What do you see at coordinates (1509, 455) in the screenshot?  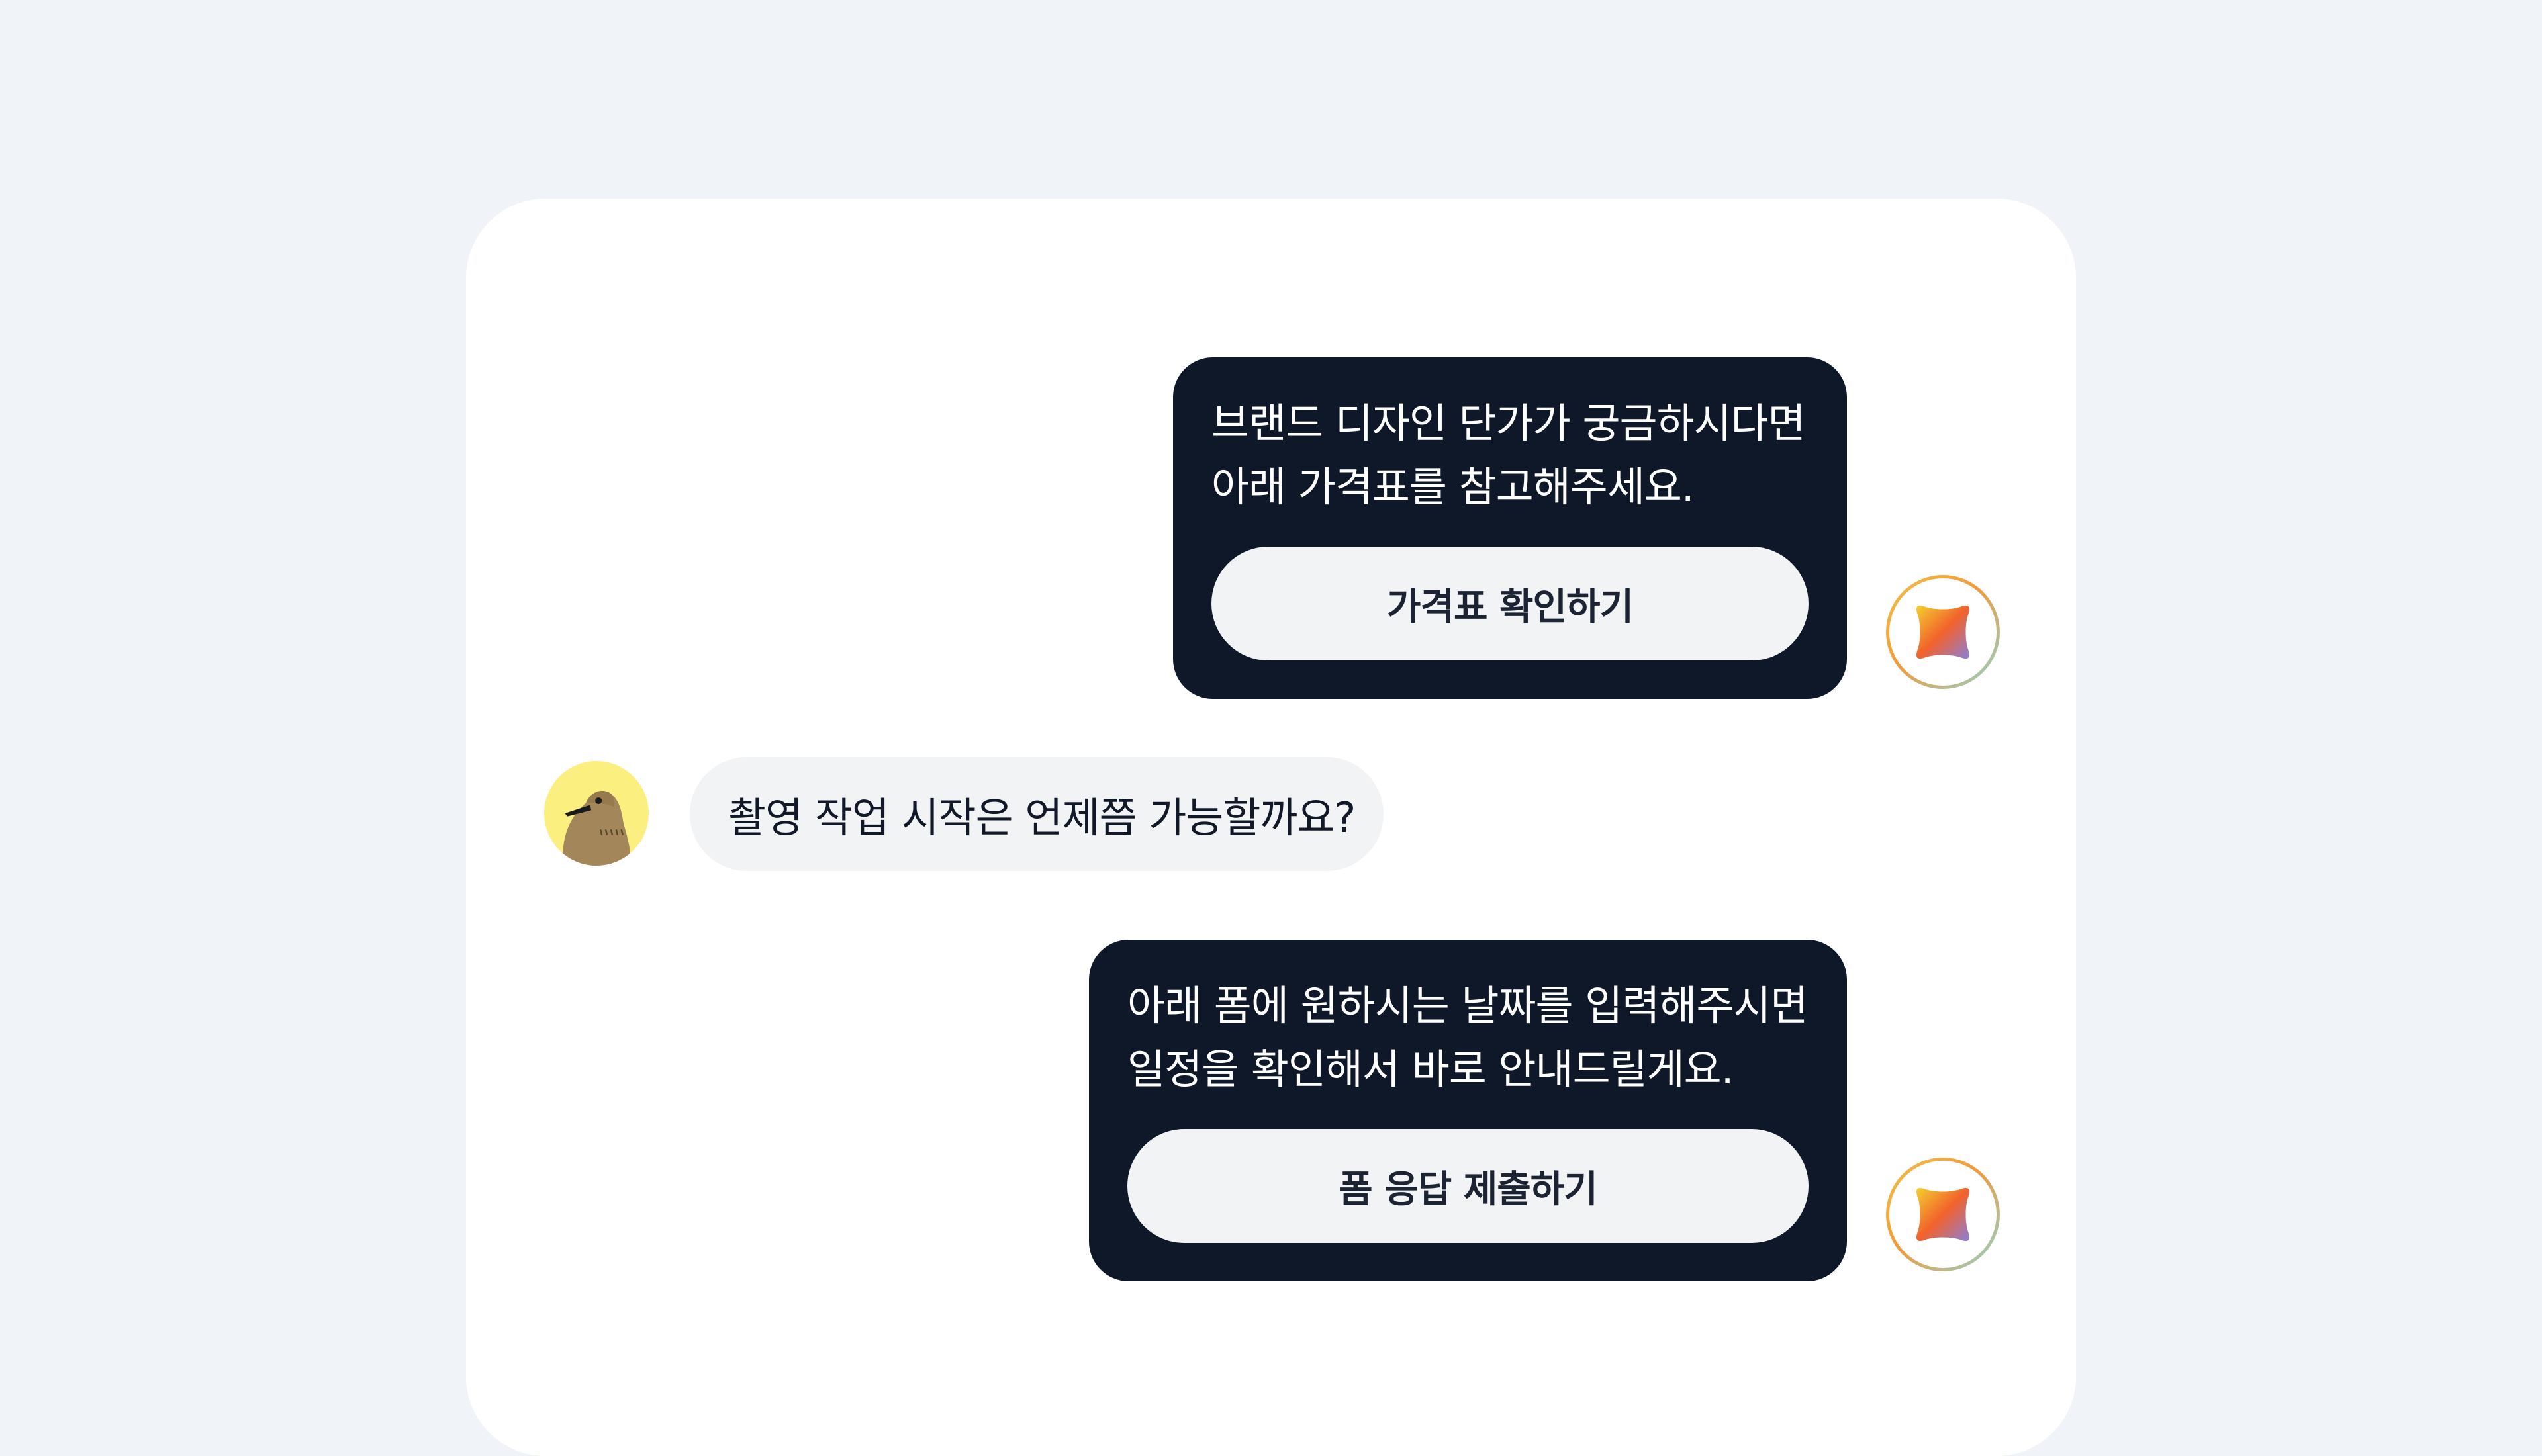 I see `bot-message-text: 브랜드 디자인 단가가 궁금하시다면 아래 가격표를 참고해주세요.` at bounding box center [1509, 455].